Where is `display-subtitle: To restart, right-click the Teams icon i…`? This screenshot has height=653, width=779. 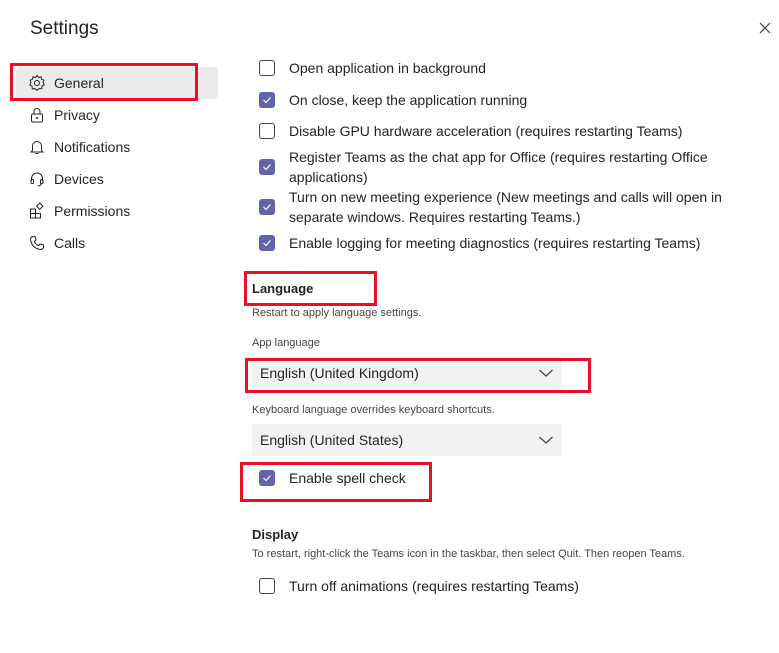 display-subtitle: To restart, right-click the Teams icon i… is located at coordinates (468, 554).